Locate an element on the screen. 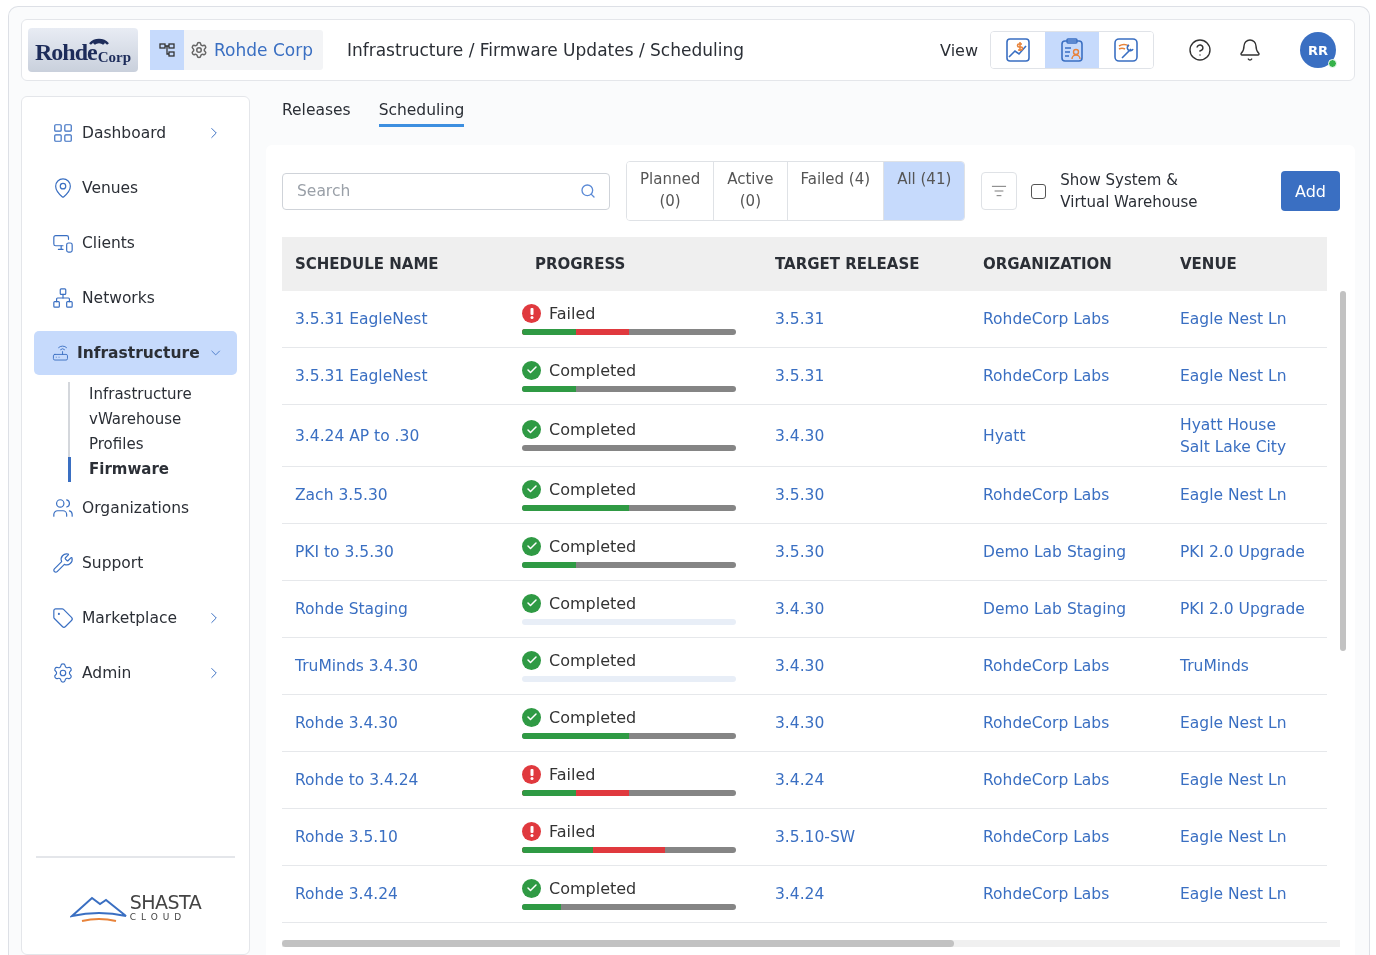 The width and height of the screenshot is (1376, 955). sidebar-item: Clients is located at coordinates (135, 243).